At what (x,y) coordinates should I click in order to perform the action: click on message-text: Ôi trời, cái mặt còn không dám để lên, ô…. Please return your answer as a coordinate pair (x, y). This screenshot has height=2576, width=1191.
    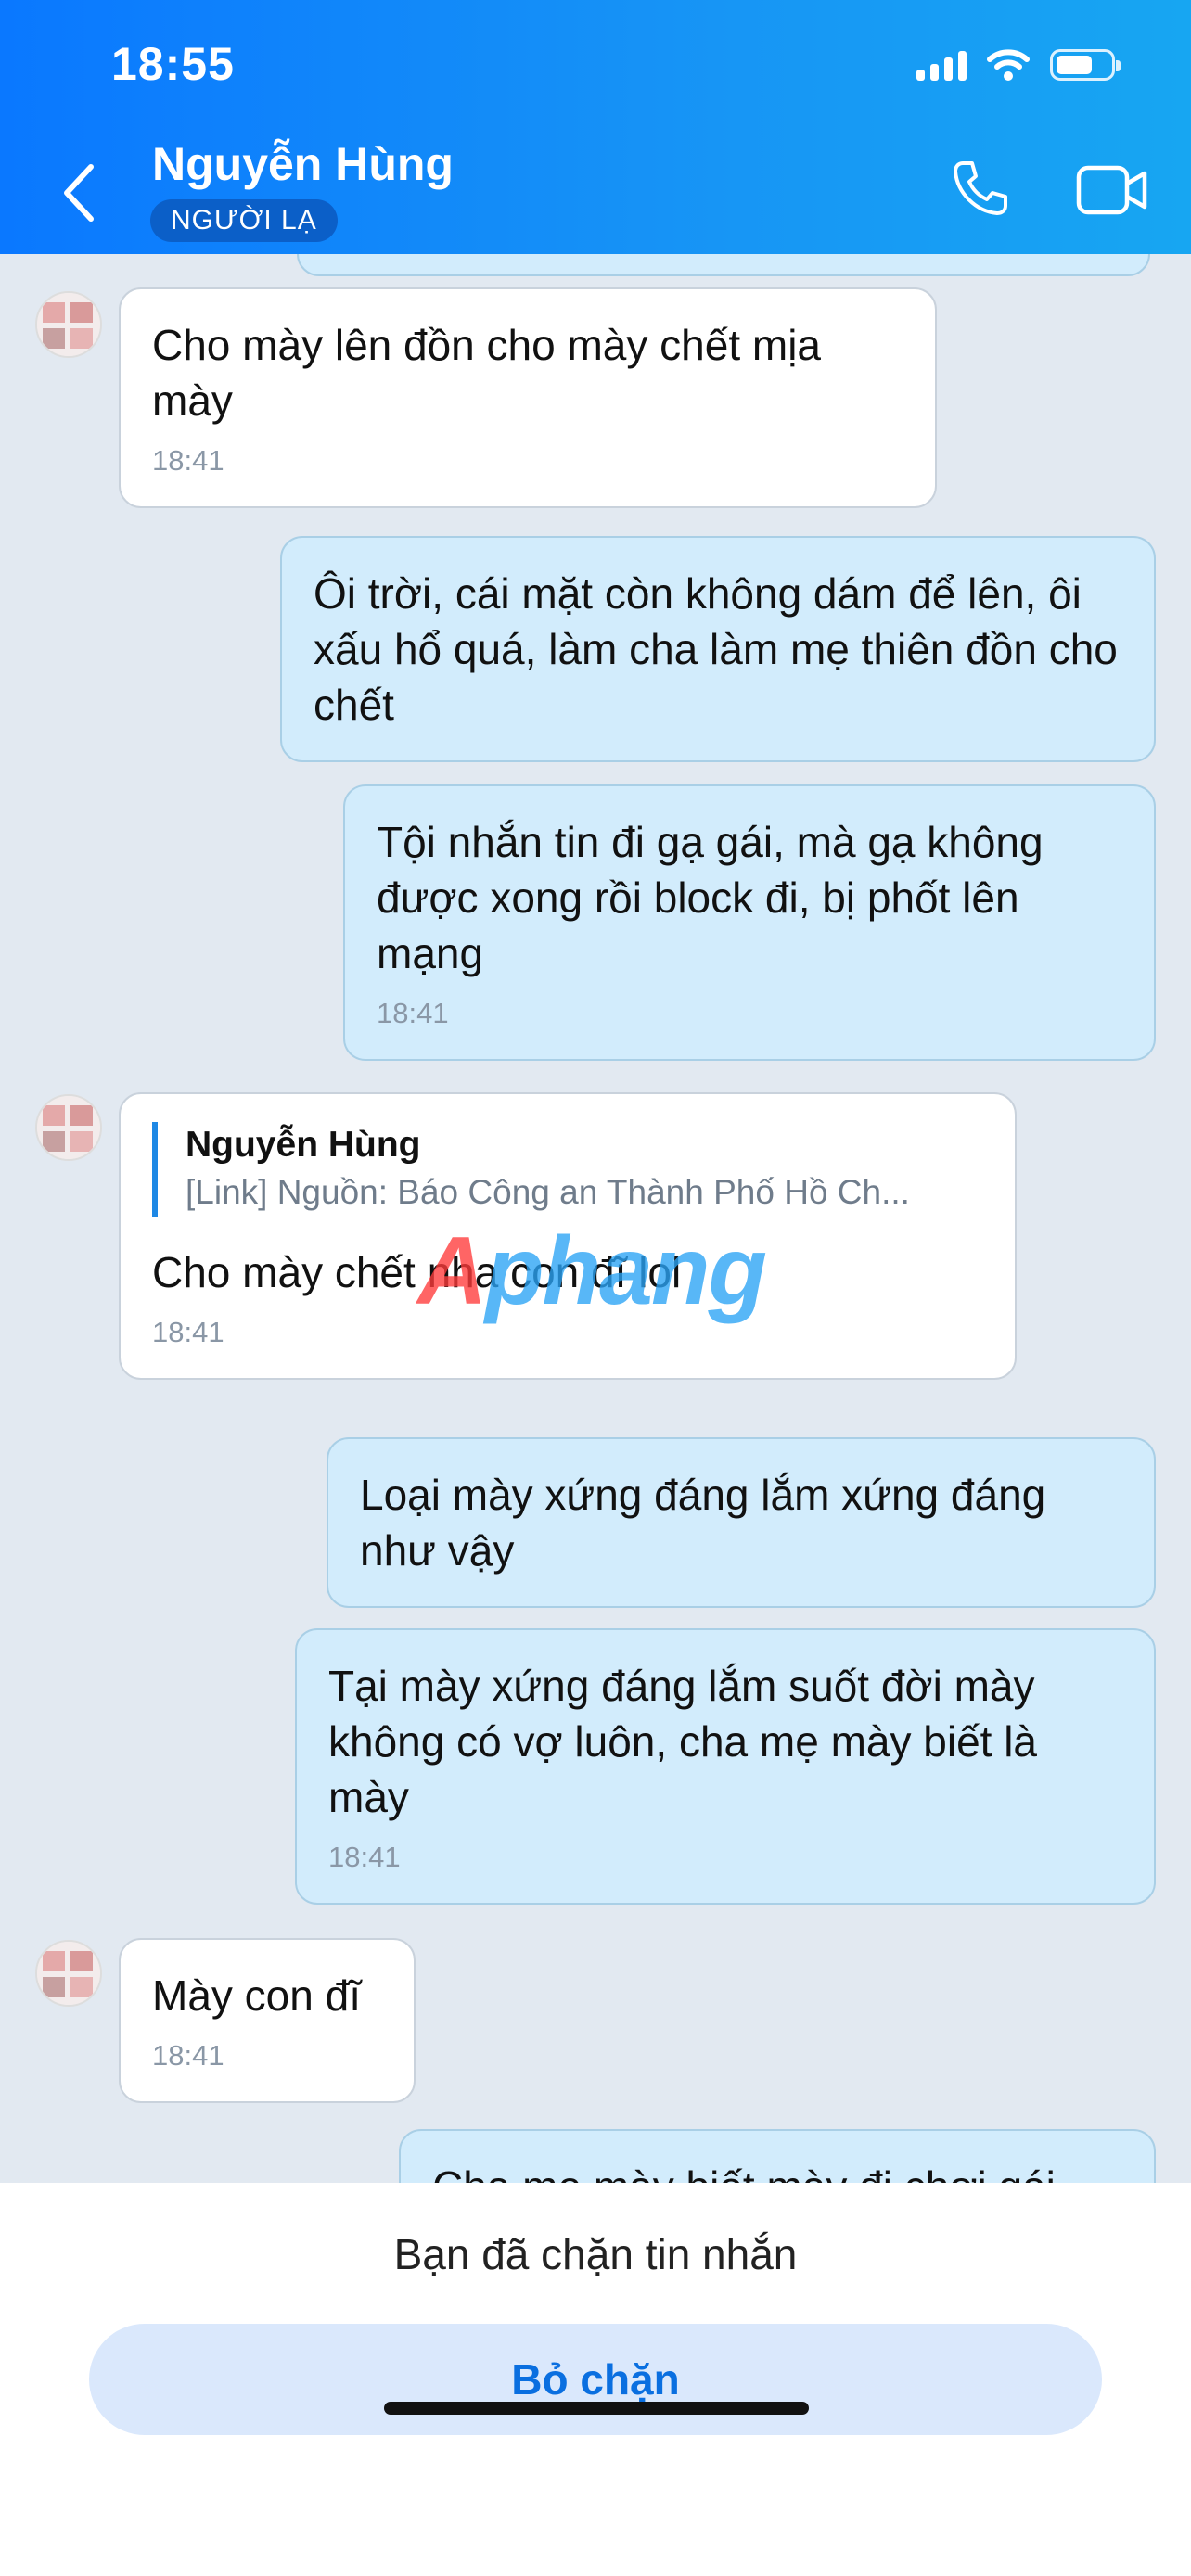
    Looking at the image, I should click on (716, 649).